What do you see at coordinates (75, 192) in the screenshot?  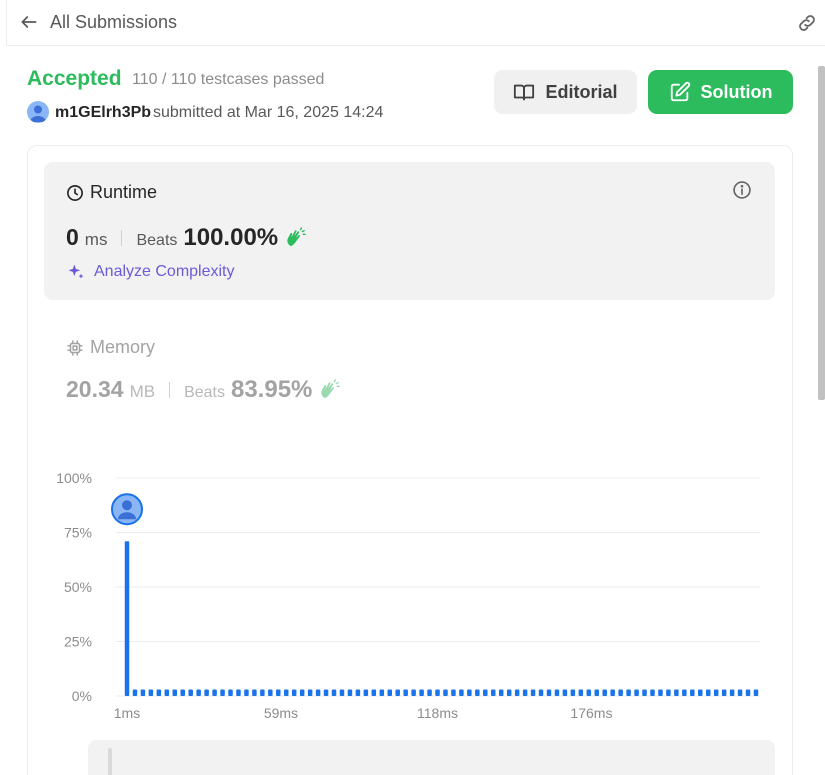 I see `clock-icon` at bounding box center [75, 192].